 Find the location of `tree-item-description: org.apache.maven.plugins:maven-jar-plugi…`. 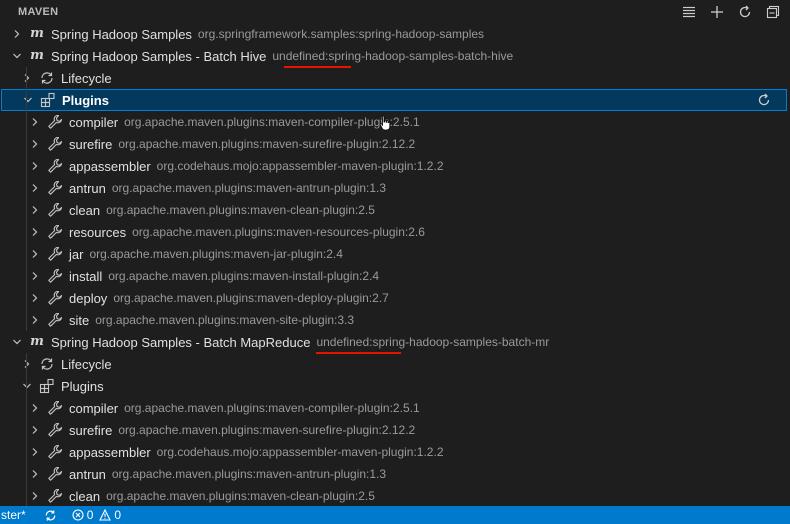

tree-item-description: org.apache.maven.plugins:maven-jar-plugi… is located at coordinates (216, 254).